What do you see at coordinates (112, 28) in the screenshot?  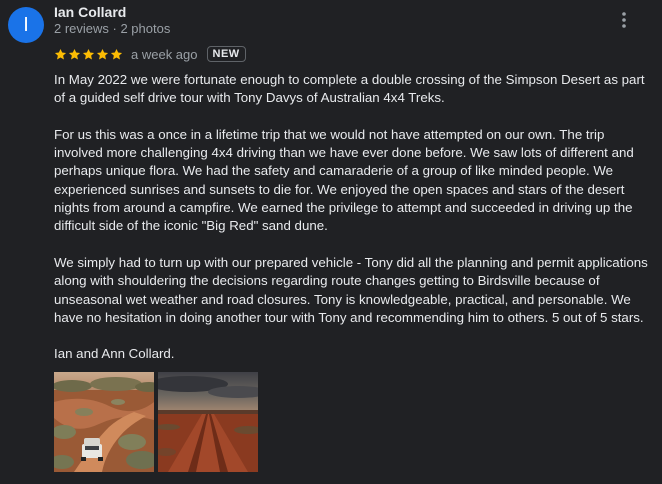 I see `reviewer-meta: 2 reviews · 2 photos` at bounding box center [112, 28].